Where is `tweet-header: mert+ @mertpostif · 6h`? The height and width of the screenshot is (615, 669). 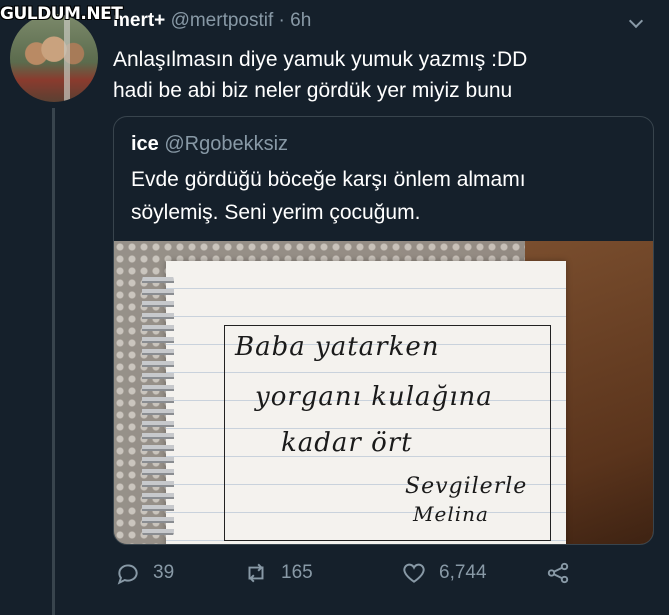
tweet-header: mert+ @mertpostif · 6h is located at coordinates (212, 21).